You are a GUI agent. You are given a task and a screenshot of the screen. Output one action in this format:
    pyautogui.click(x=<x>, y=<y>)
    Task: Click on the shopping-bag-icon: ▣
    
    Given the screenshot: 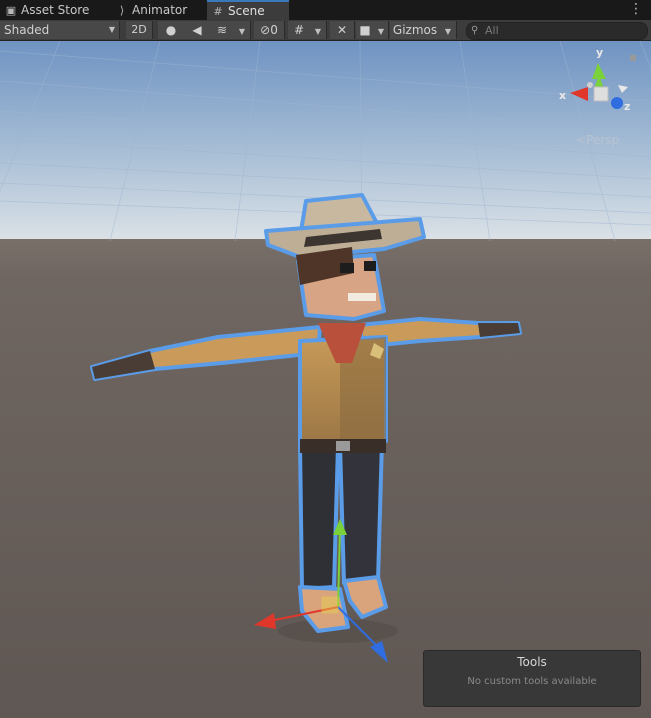 What is the action you would take?
    pyautogui.click(x=11, y=10)
    